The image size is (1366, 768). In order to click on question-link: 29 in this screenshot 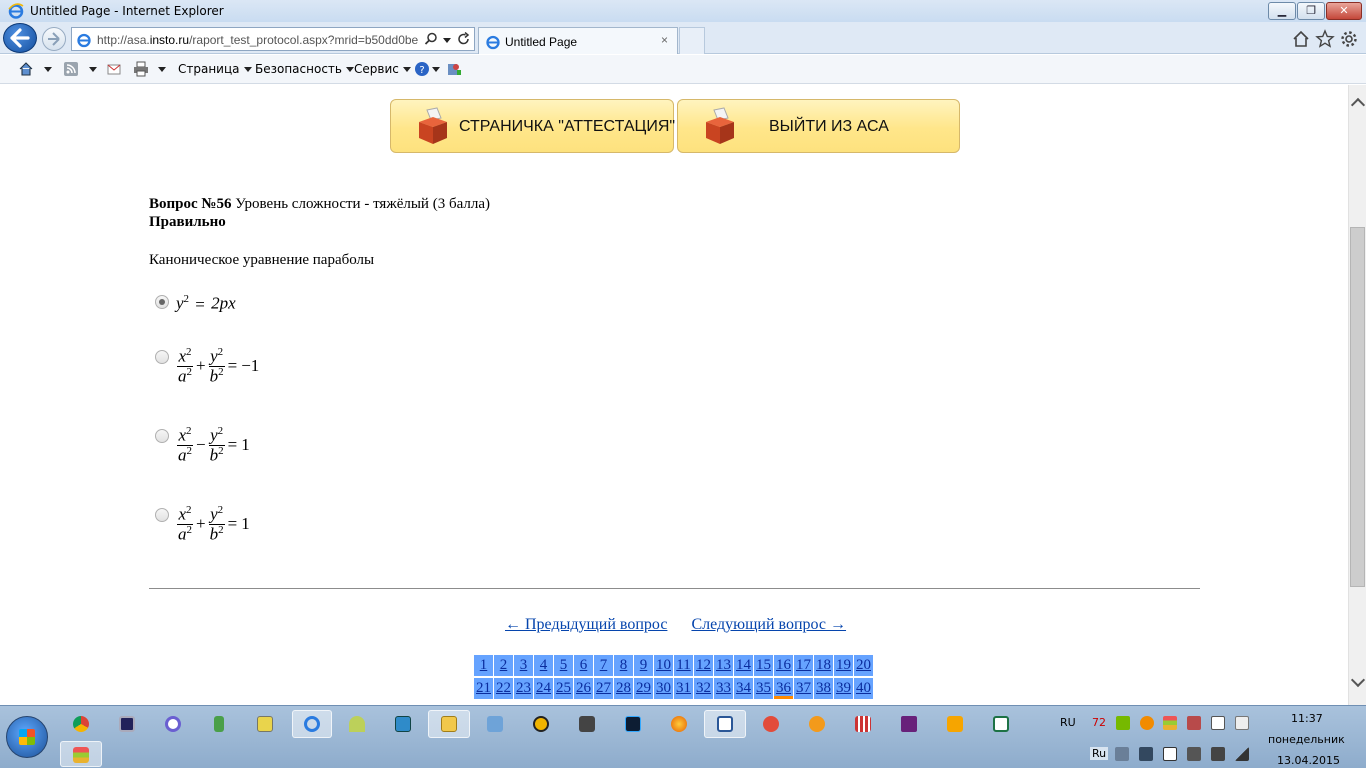, I will do `click(643, 688)`.